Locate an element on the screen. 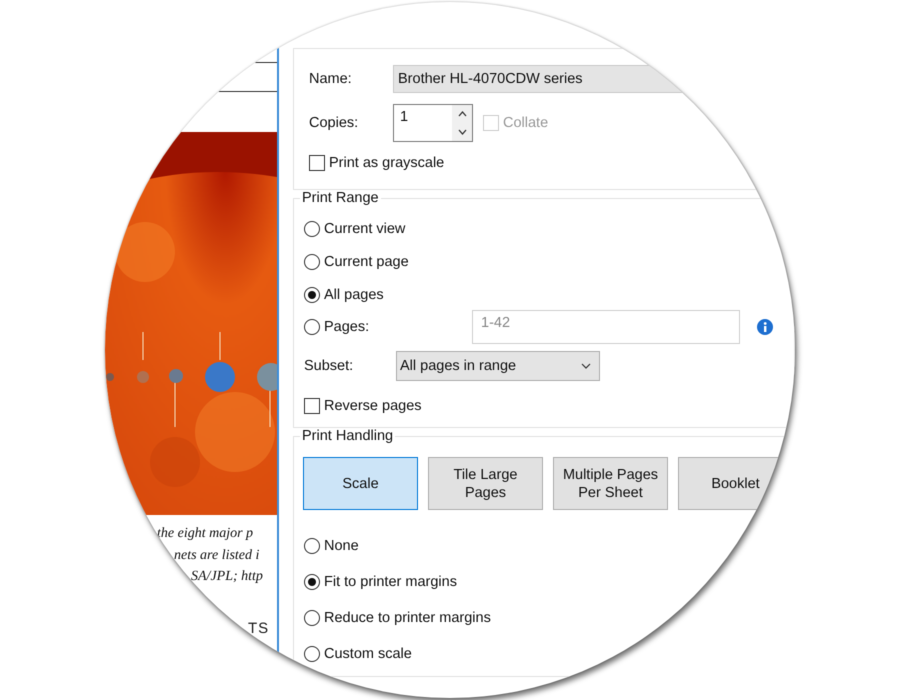 Image resolution: width=900 pixels, height=700 pixels. caption-text: SA/JPL; http is located at coordinates (227, 577).